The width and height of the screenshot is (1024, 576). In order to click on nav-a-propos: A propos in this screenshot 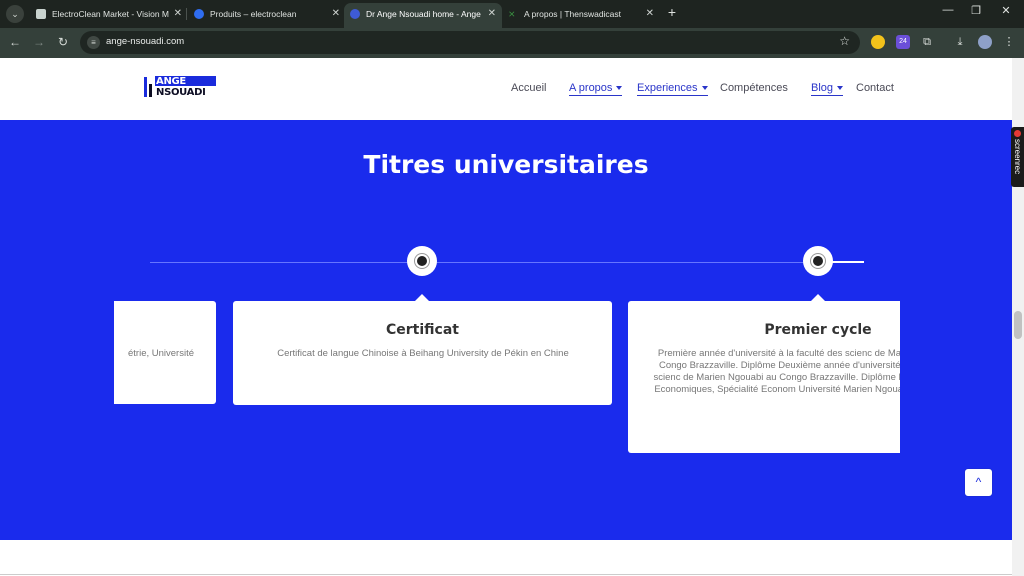, I will do `click(596, 89)`.